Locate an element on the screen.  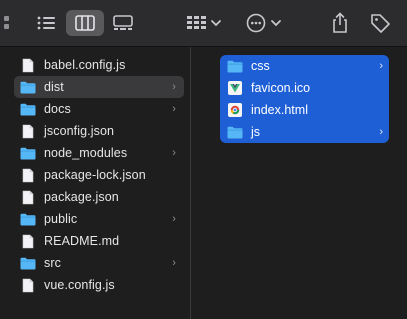
item-label: dist is located at coordinates (54, 87).